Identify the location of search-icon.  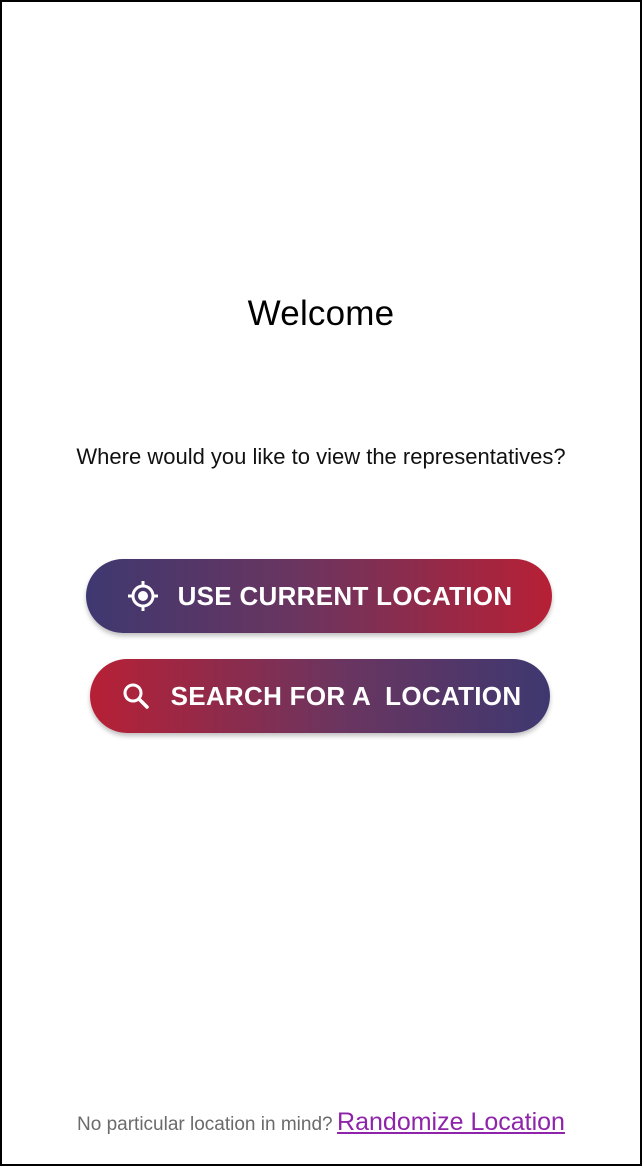
(136, 696).